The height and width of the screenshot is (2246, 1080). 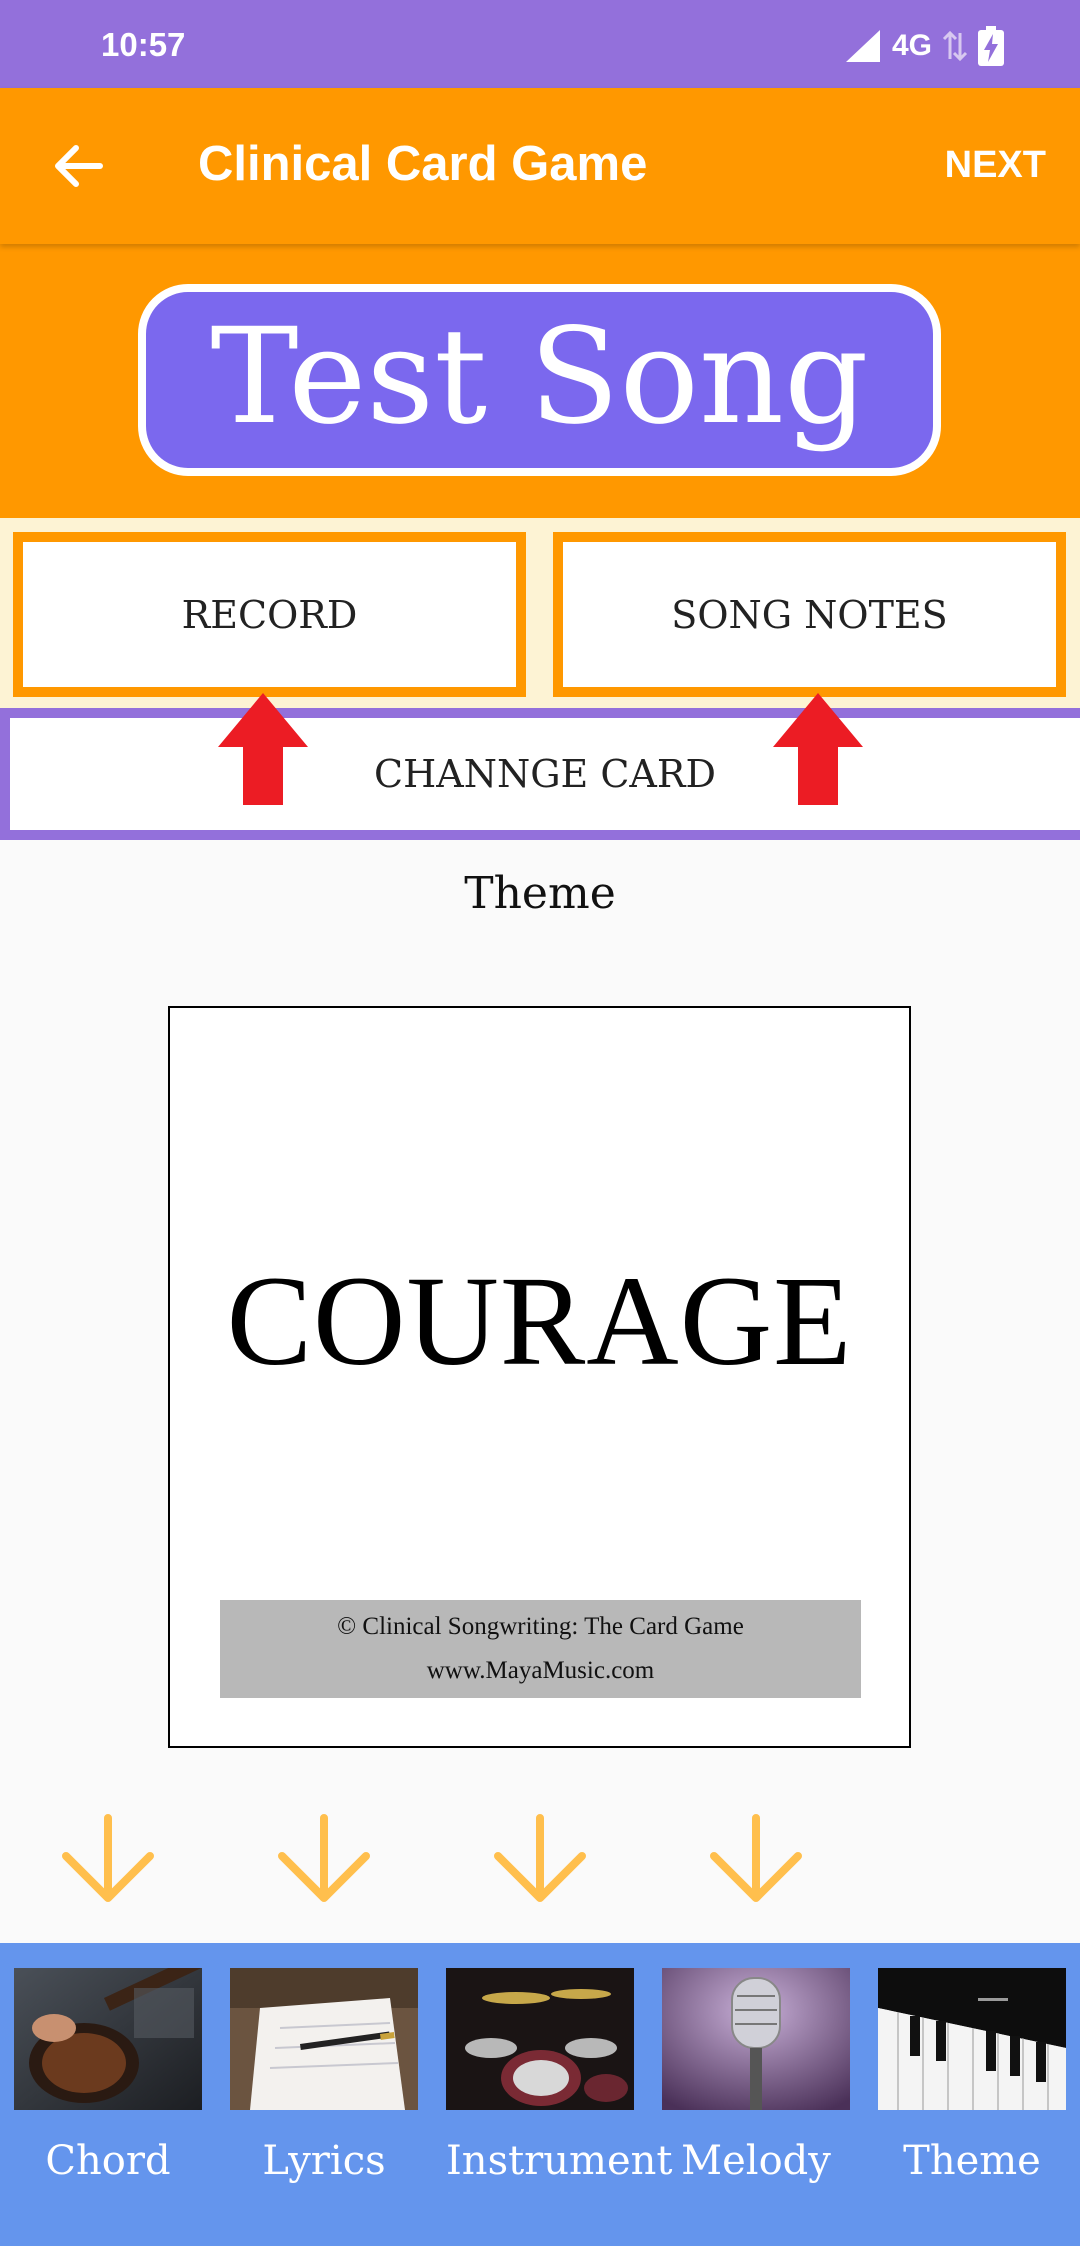 I want to click on category-chord: Chord, so click(x=108, y=2076).